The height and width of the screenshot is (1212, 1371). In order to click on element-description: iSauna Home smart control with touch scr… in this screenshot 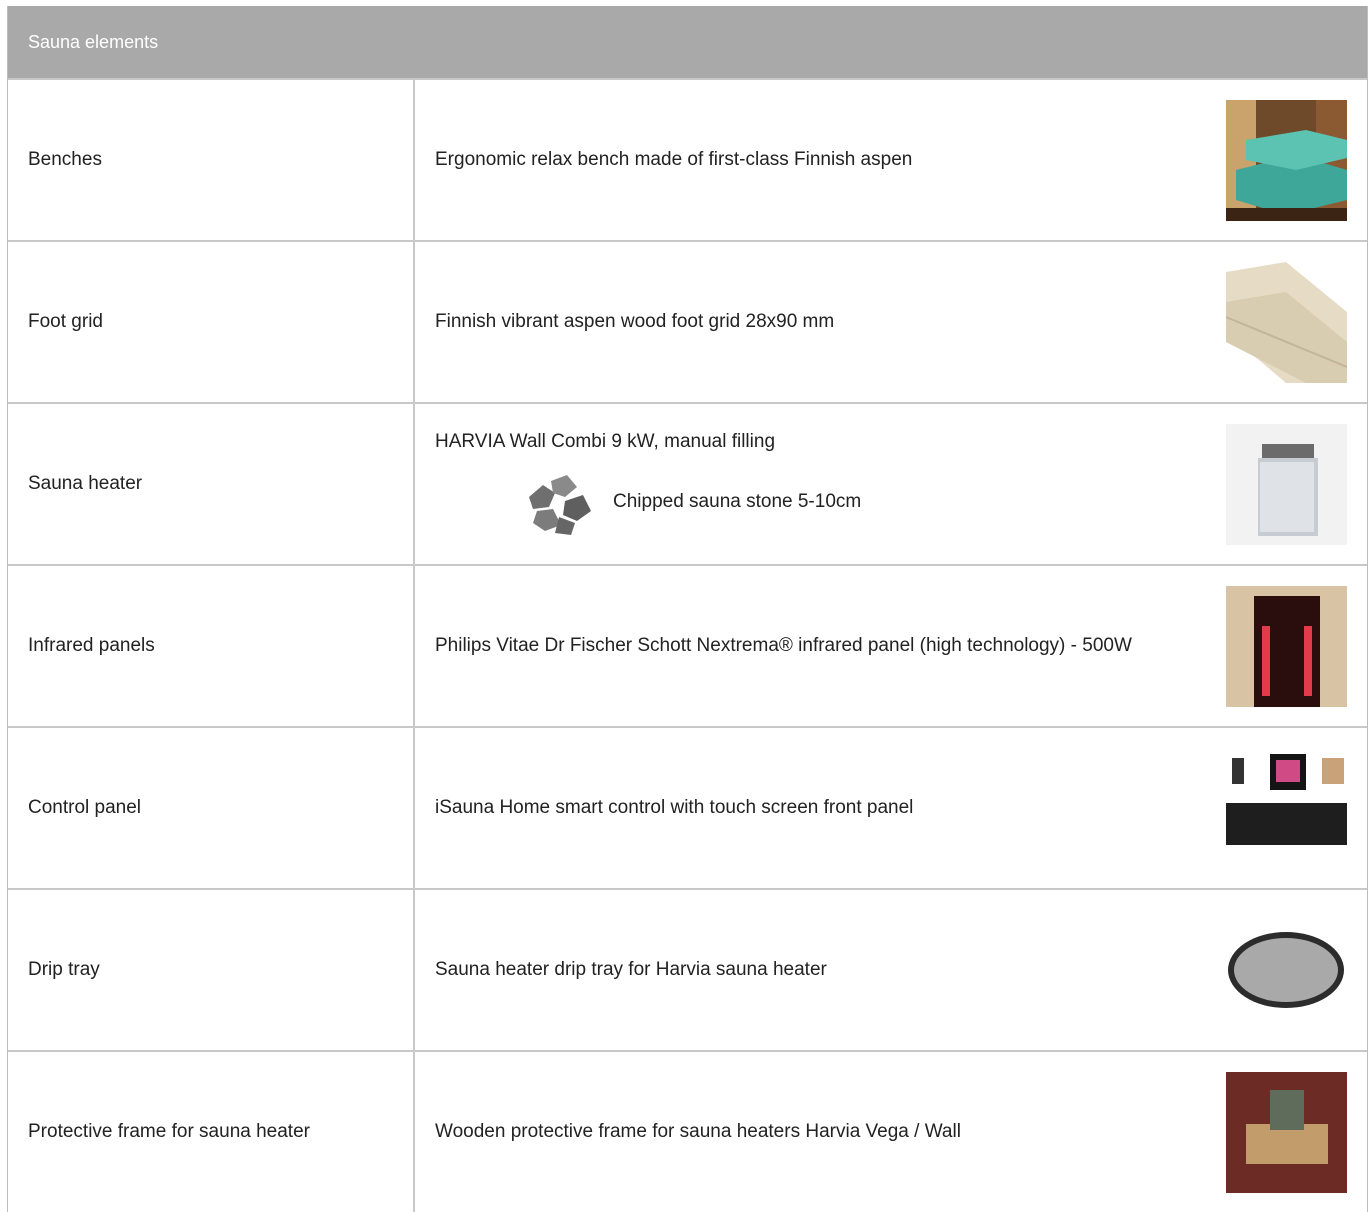, I will do `click(674, 807)`.